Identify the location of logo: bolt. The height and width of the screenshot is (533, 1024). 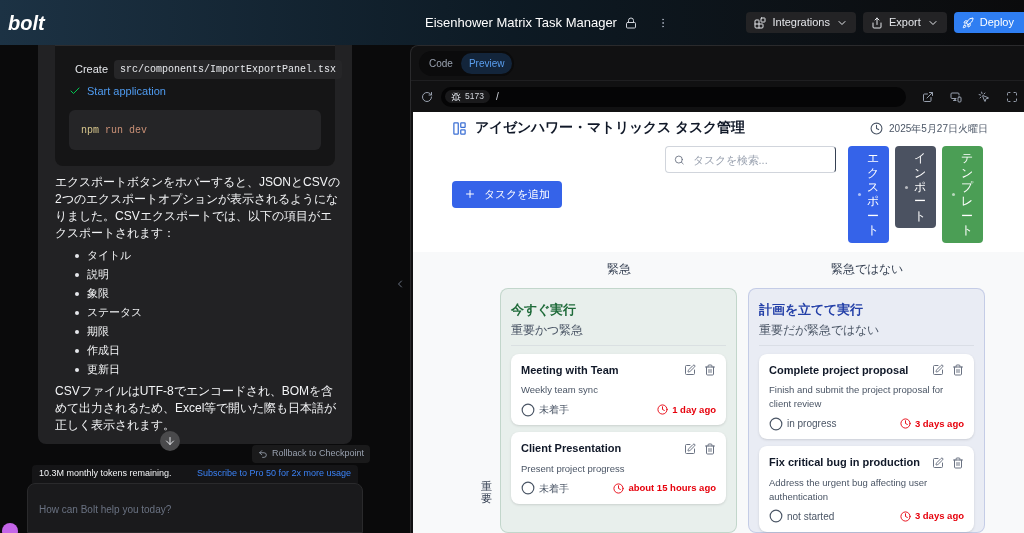
(208, 22).